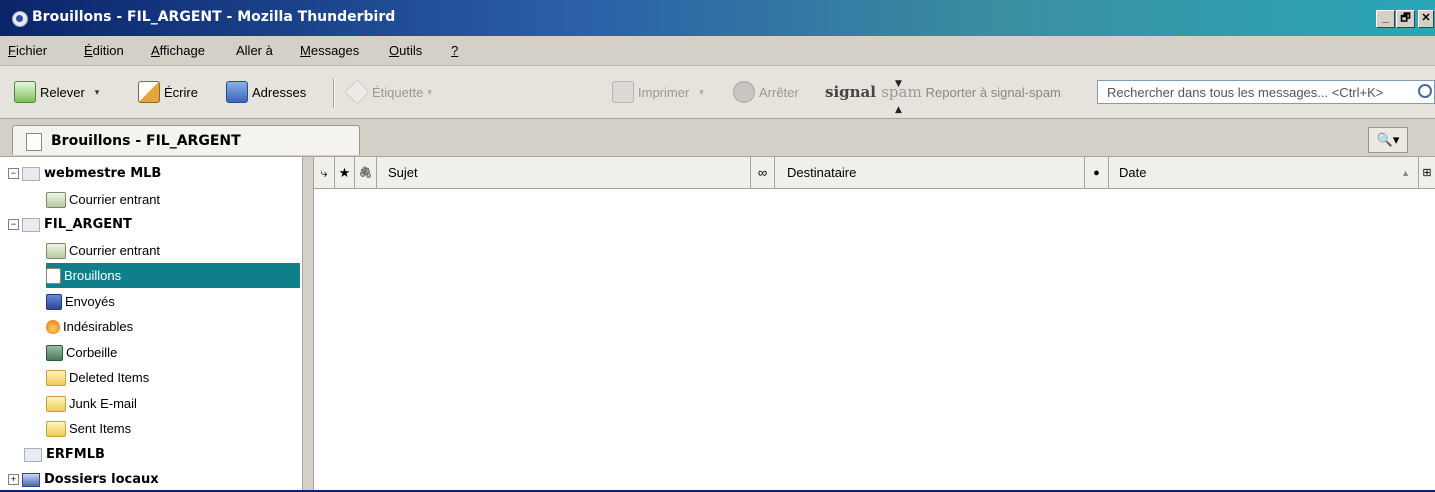  Describe the element at coordinates (178, 50) in the screenshot. I see `menu-affichage: Affichage` at that location.